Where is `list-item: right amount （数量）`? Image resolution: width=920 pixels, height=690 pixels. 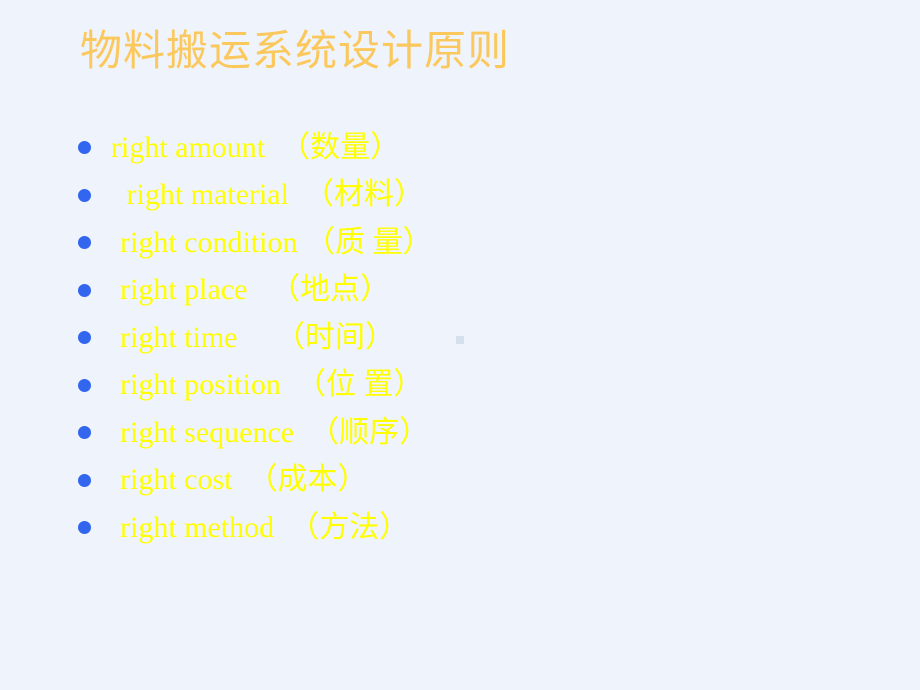
list-item: right amount （数量） is located at coordinates (255, 148).